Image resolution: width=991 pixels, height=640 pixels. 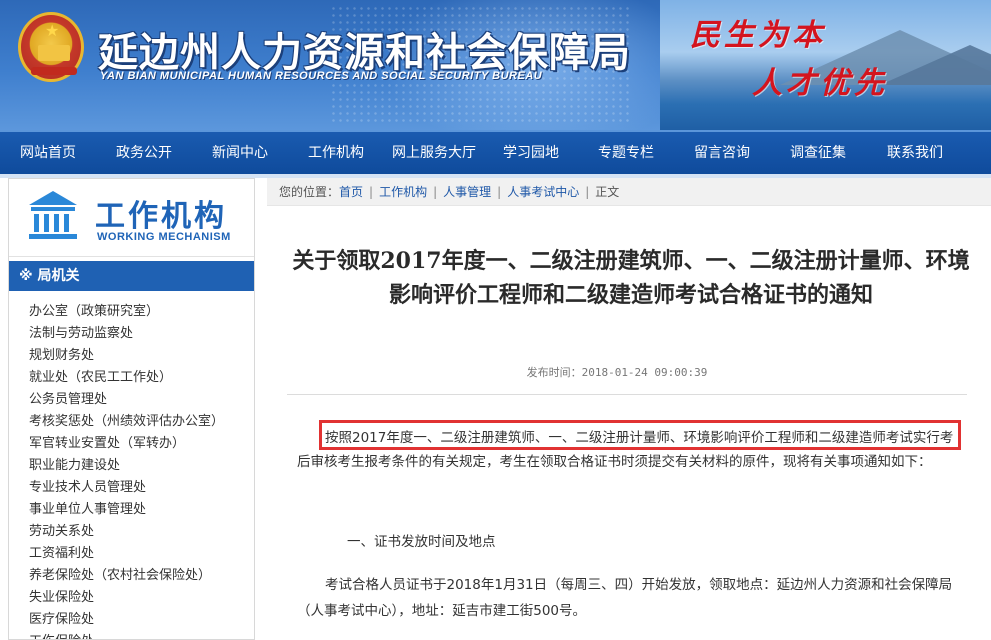 What do you see at coordinates (336, 153) in the screenshot?
I see `nav-item-agencies: 工作机构` at bounding box center [336, 153].